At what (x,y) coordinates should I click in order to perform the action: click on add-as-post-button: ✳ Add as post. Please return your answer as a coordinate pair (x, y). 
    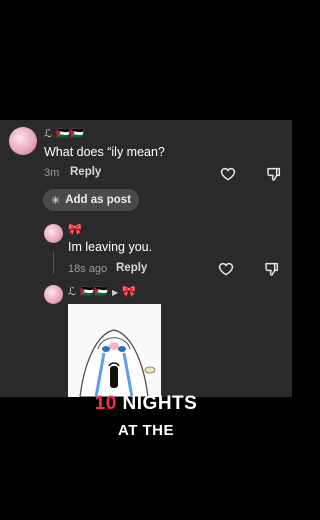
    Looking at the image, I should click on (91, 200).